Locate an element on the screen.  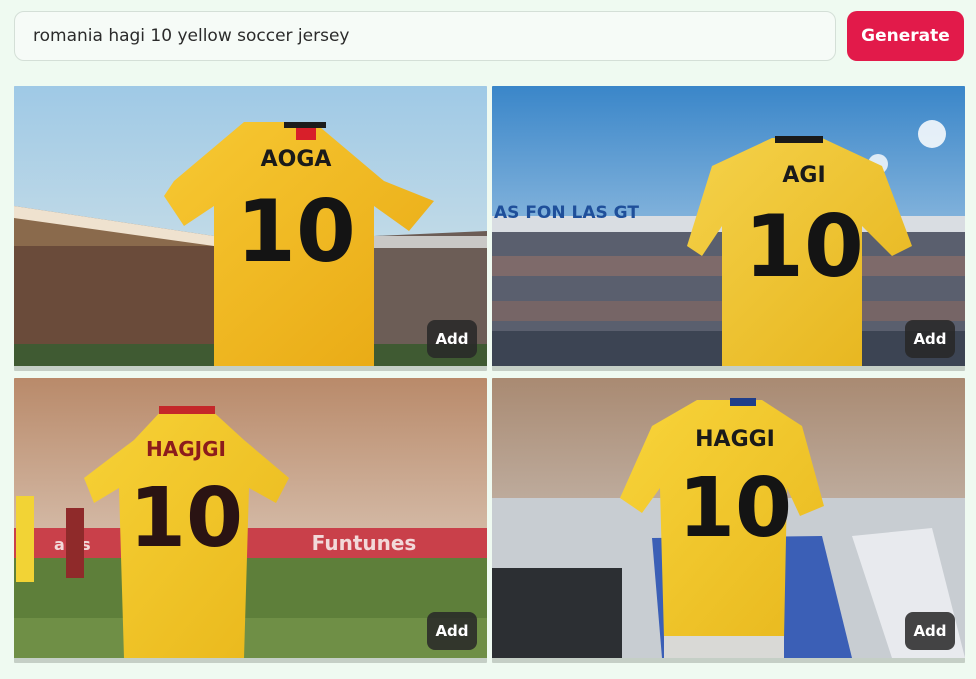
jersey-name-text: AGI is located at coordinates (803, 175).